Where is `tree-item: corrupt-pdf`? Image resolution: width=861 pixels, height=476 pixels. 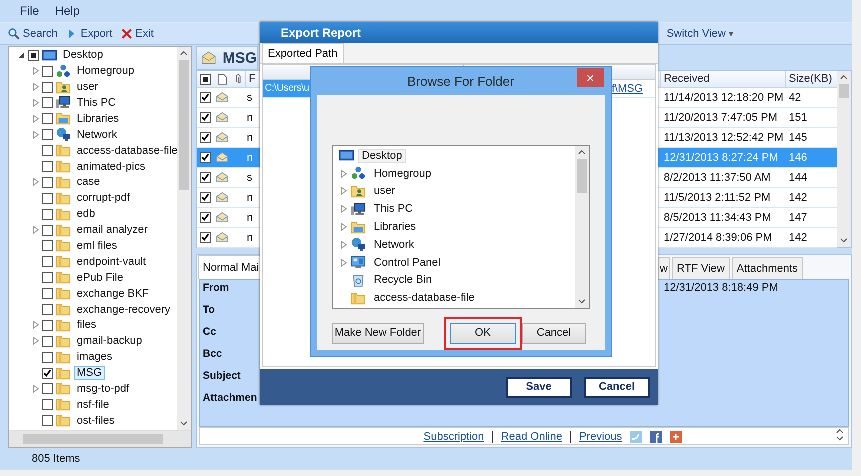 tree-item: corrupt-pdf is located at coordinates (104, 198).